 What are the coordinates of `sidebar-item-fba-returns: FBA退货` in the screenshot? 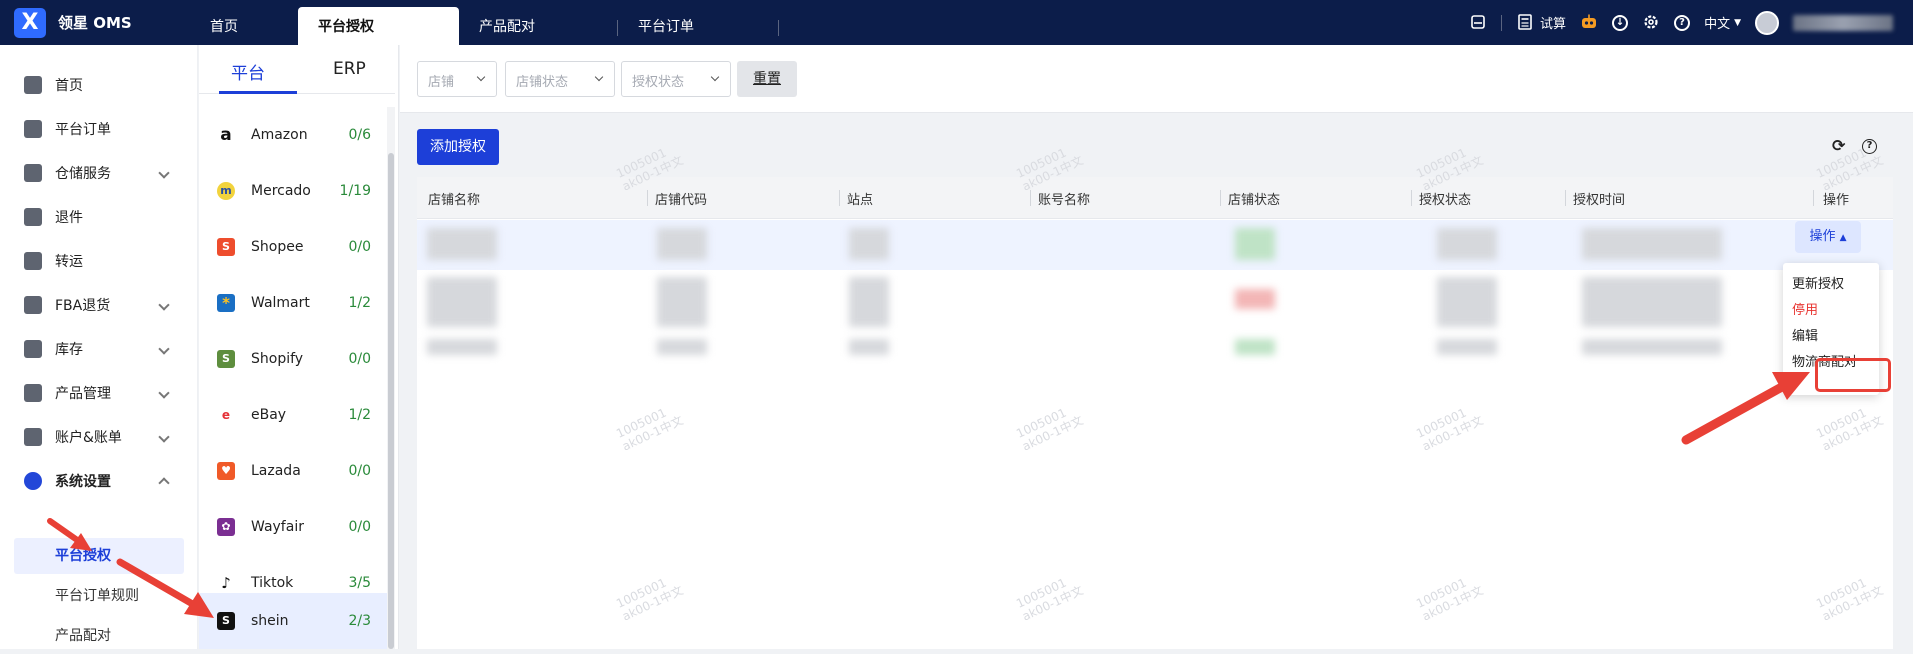 It's located at (99, 305).